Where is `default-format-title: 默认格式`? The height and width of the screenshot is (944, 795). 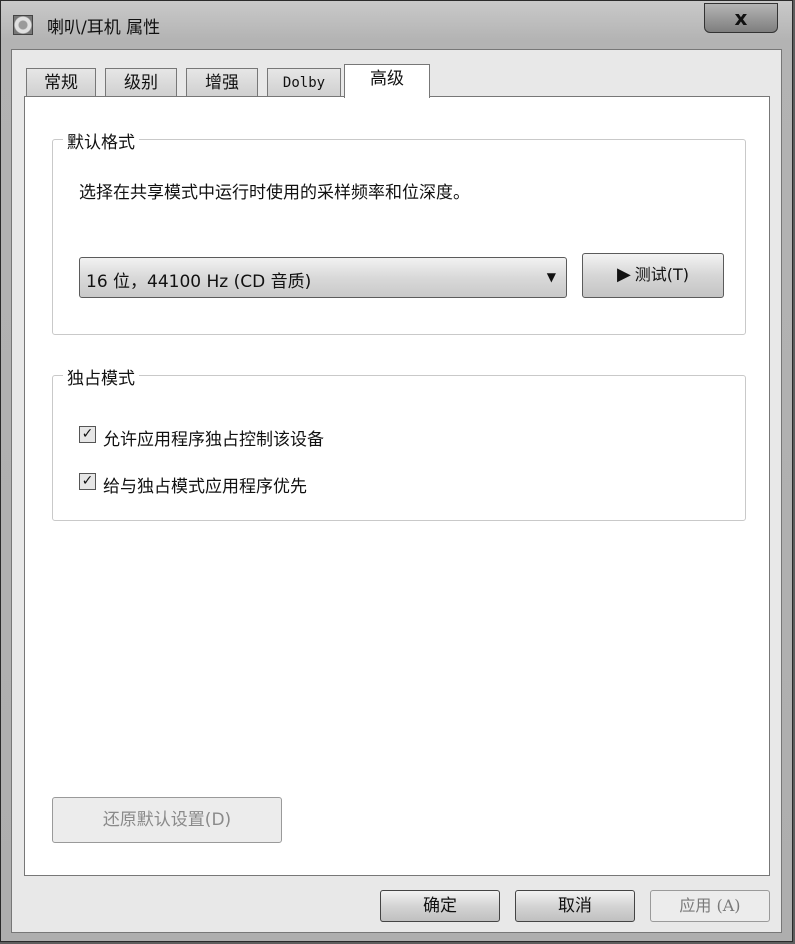 default-format-title: 默认格式 is located at coordinates (101, 140).